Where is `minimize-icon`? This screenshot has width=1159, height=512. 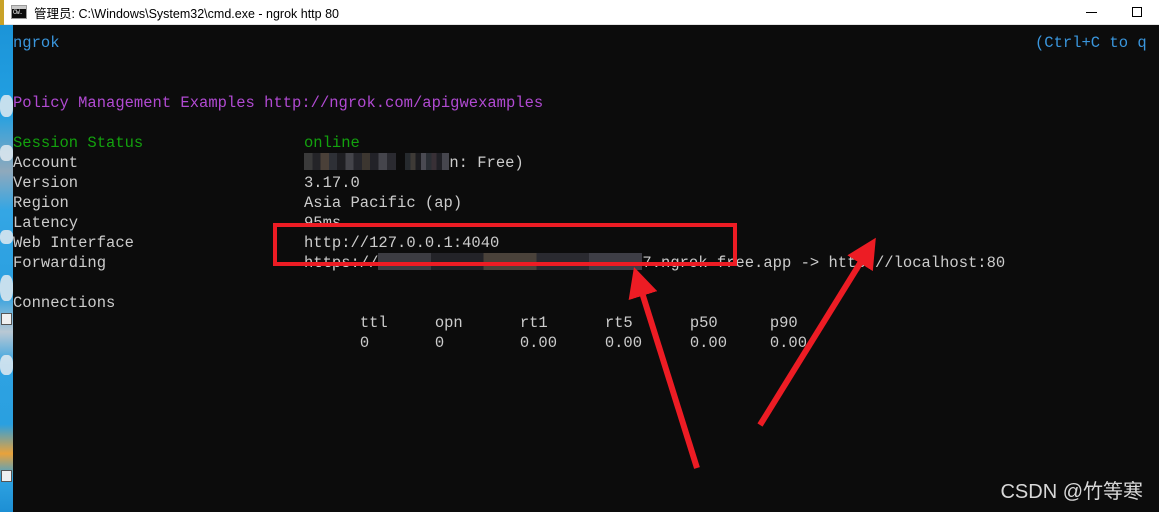
minimize-icon is located at coordinates (1091, 12).